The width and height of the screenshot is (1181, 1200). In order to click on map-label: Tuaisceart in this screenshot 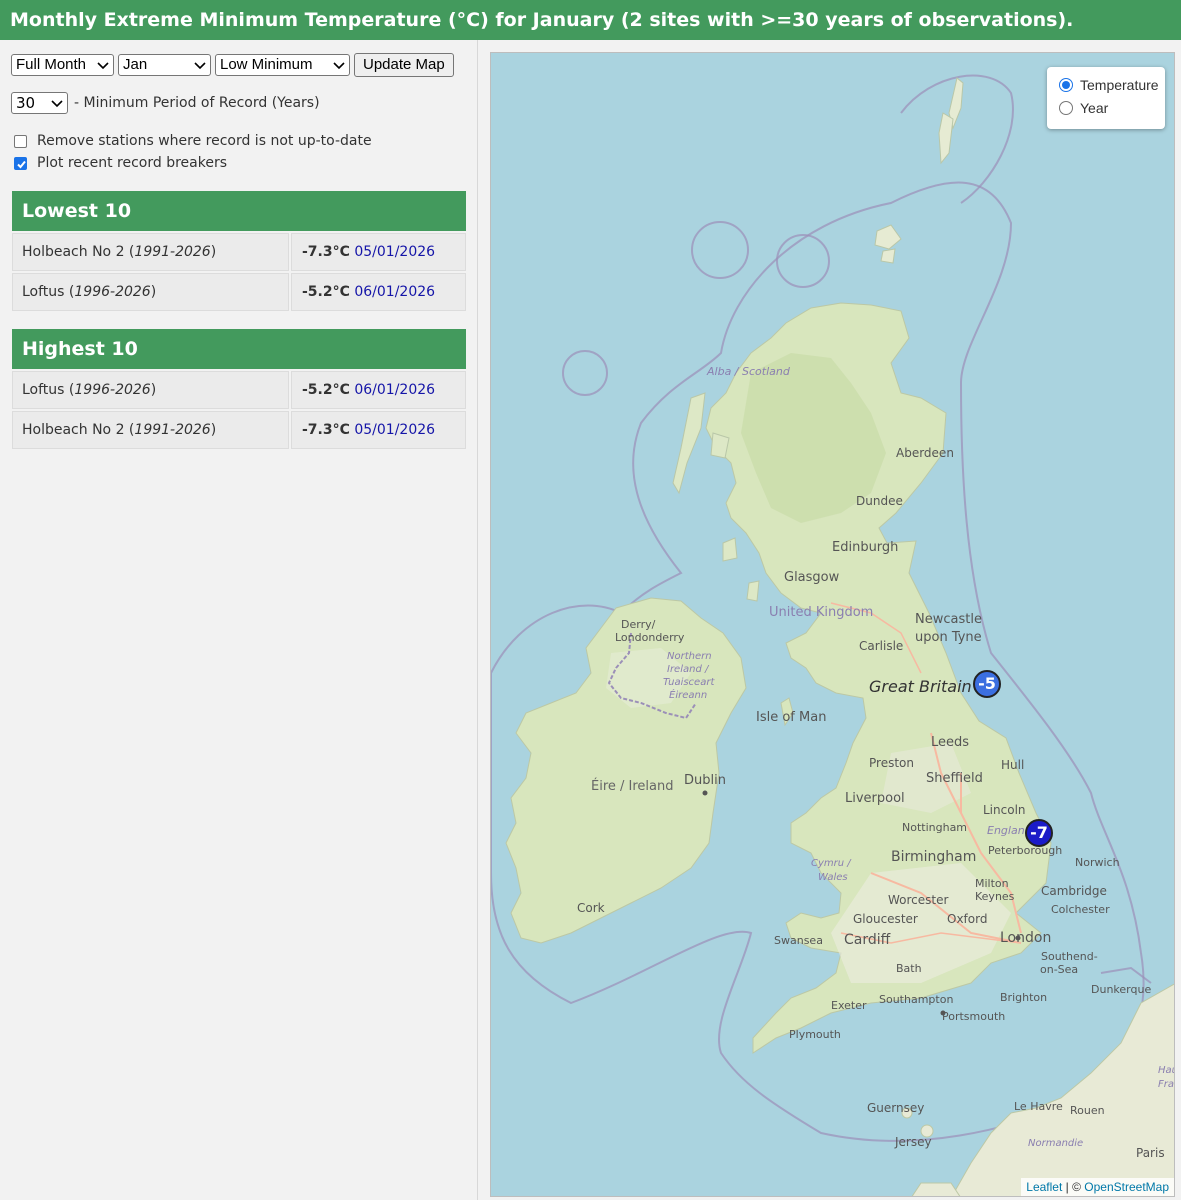, I will do `click(689, 682)`.